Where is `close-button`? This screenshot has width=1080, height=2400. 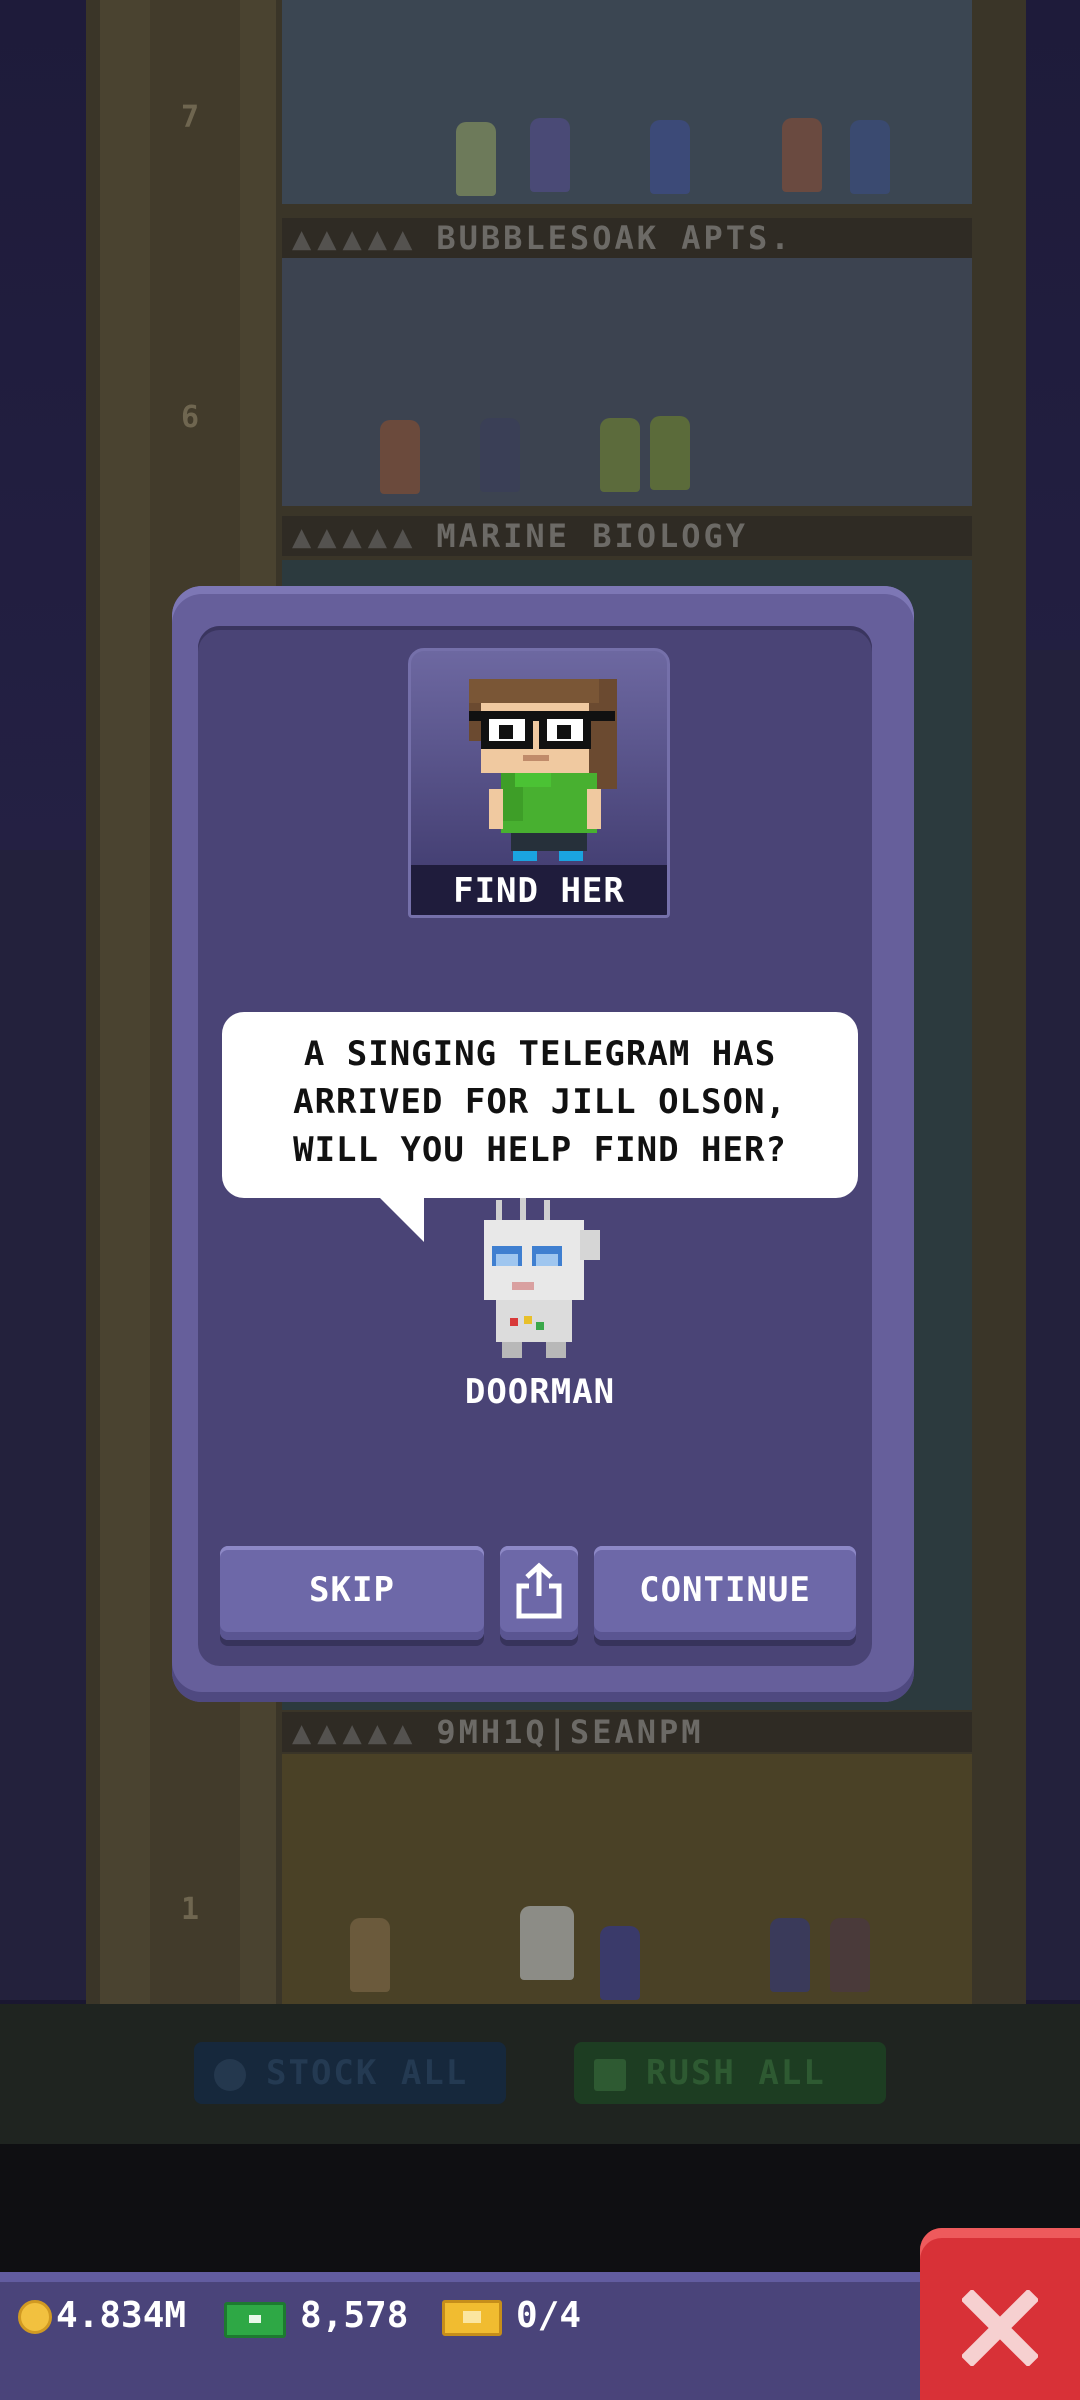
close-button is located at coordinates (1000, 2314).